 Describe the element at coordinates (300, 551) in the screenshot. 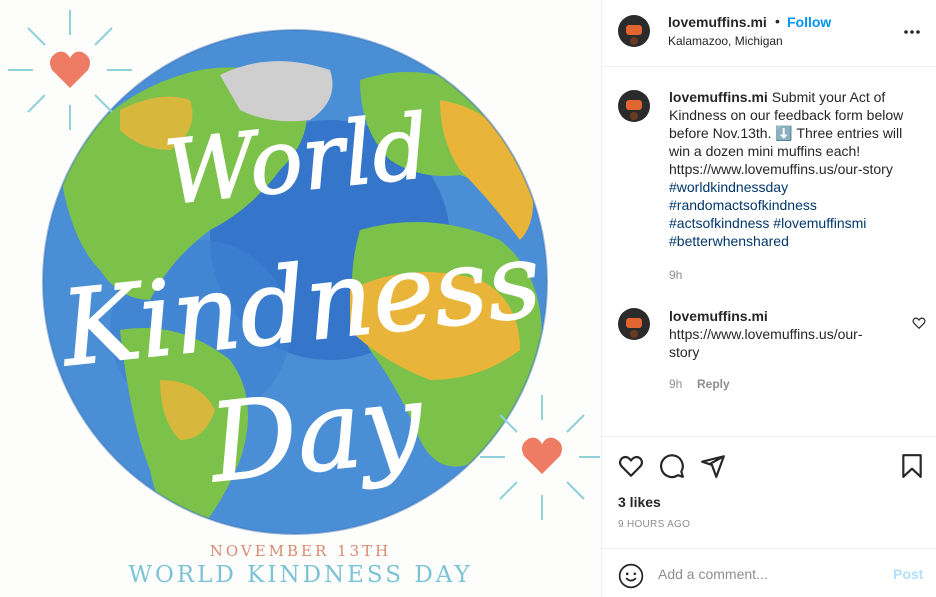

I see `poster-date: NOVEMBER 13TH` at that location.